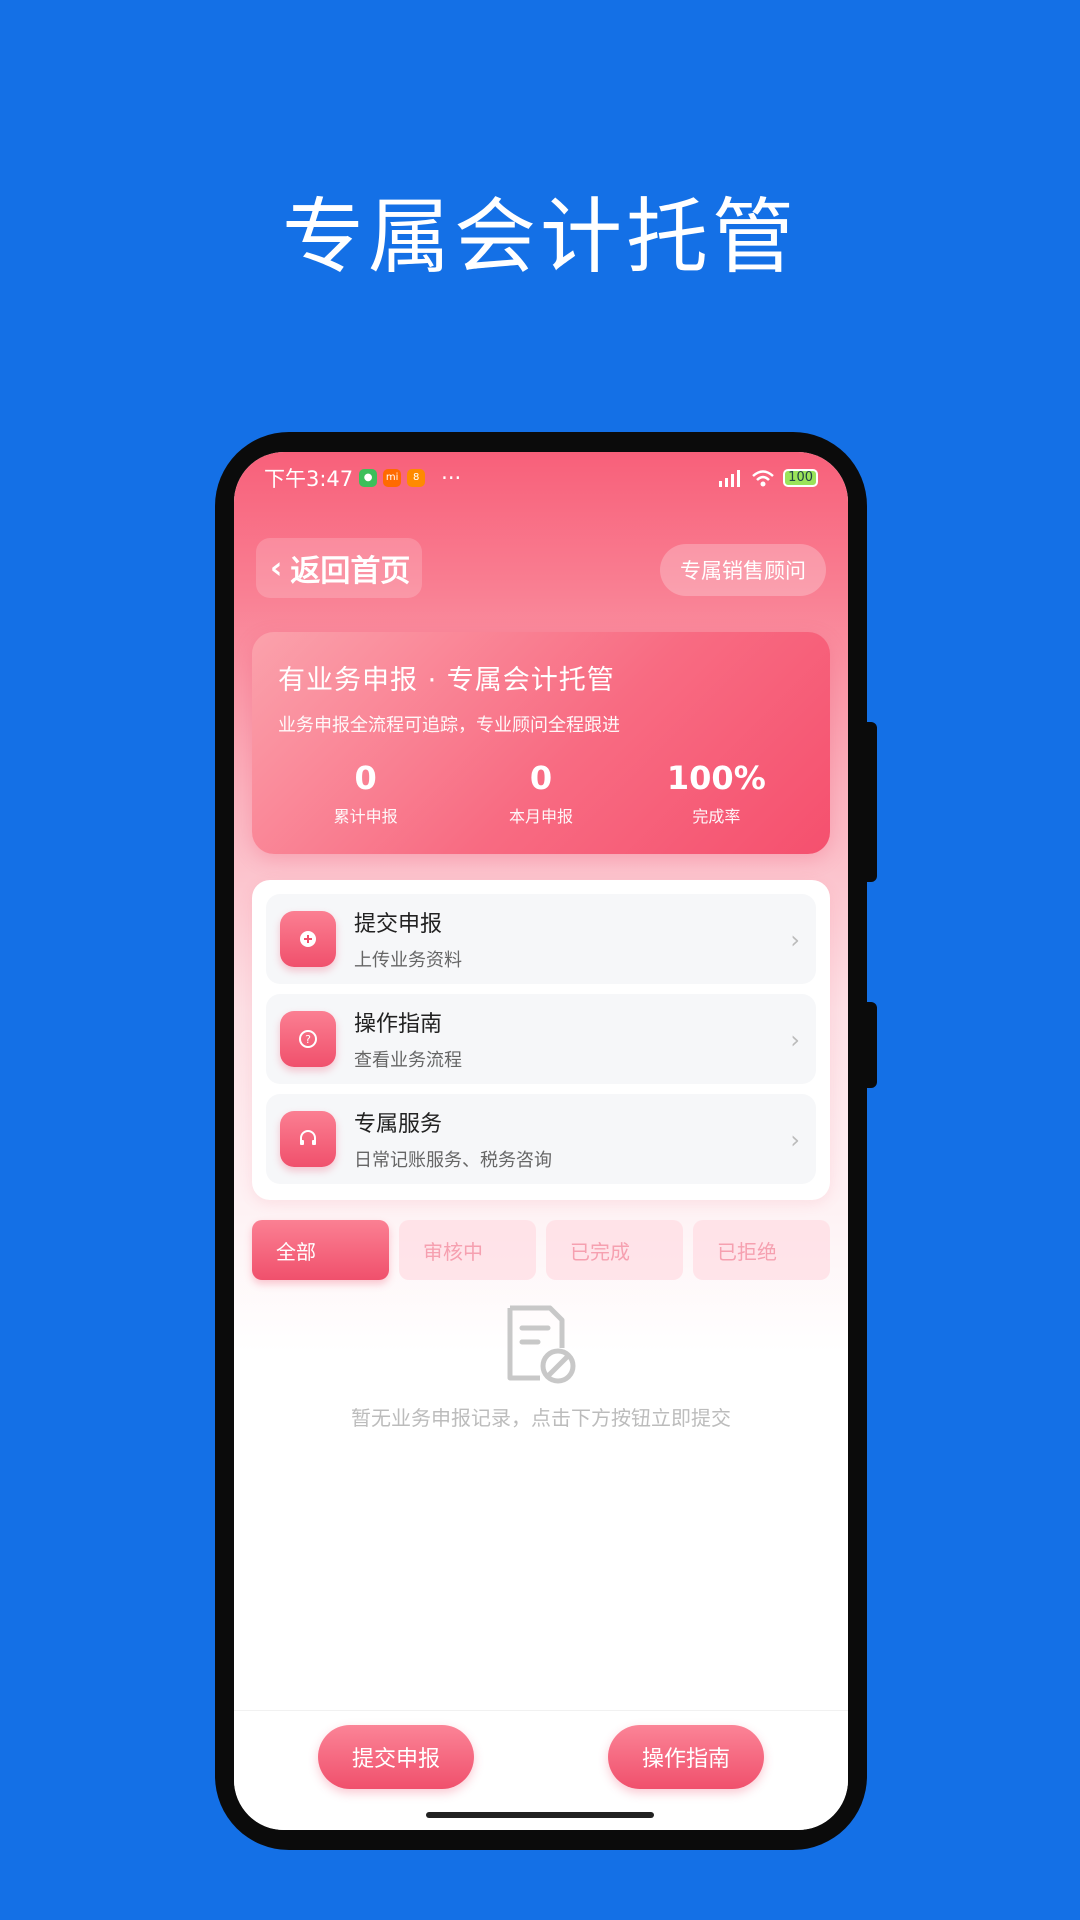 The width and height of the screenshot is (1080, 1920). Describe the element at coordinates (398, 1124) in the screenshot. I see `menu-item-title: 专属服务` at that location.